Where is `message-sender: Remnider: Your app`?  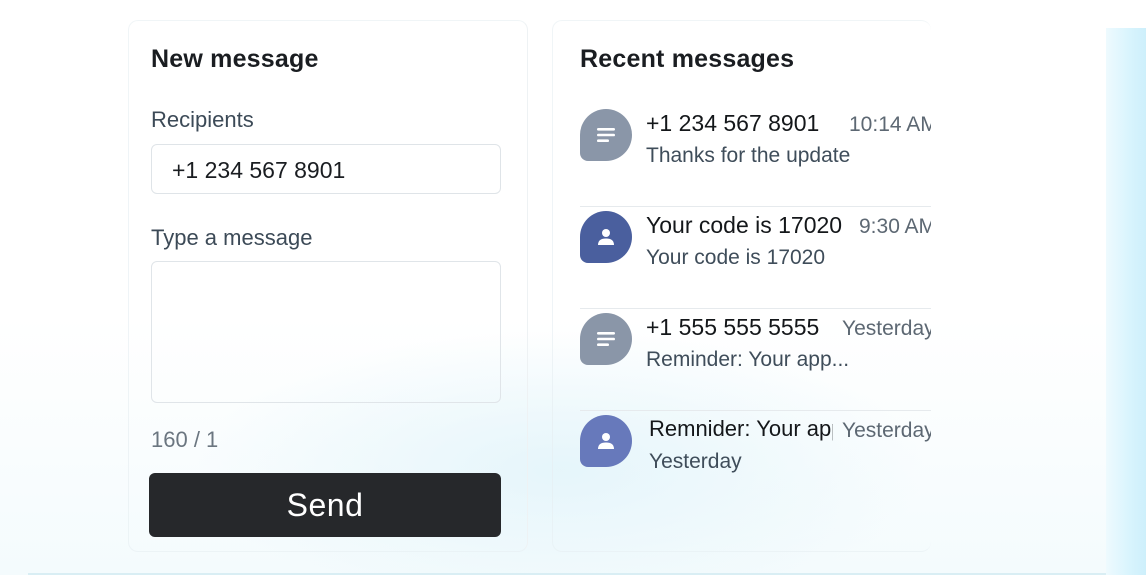 message-sender: Remnider: Your app is located at coordinates (741, 428).